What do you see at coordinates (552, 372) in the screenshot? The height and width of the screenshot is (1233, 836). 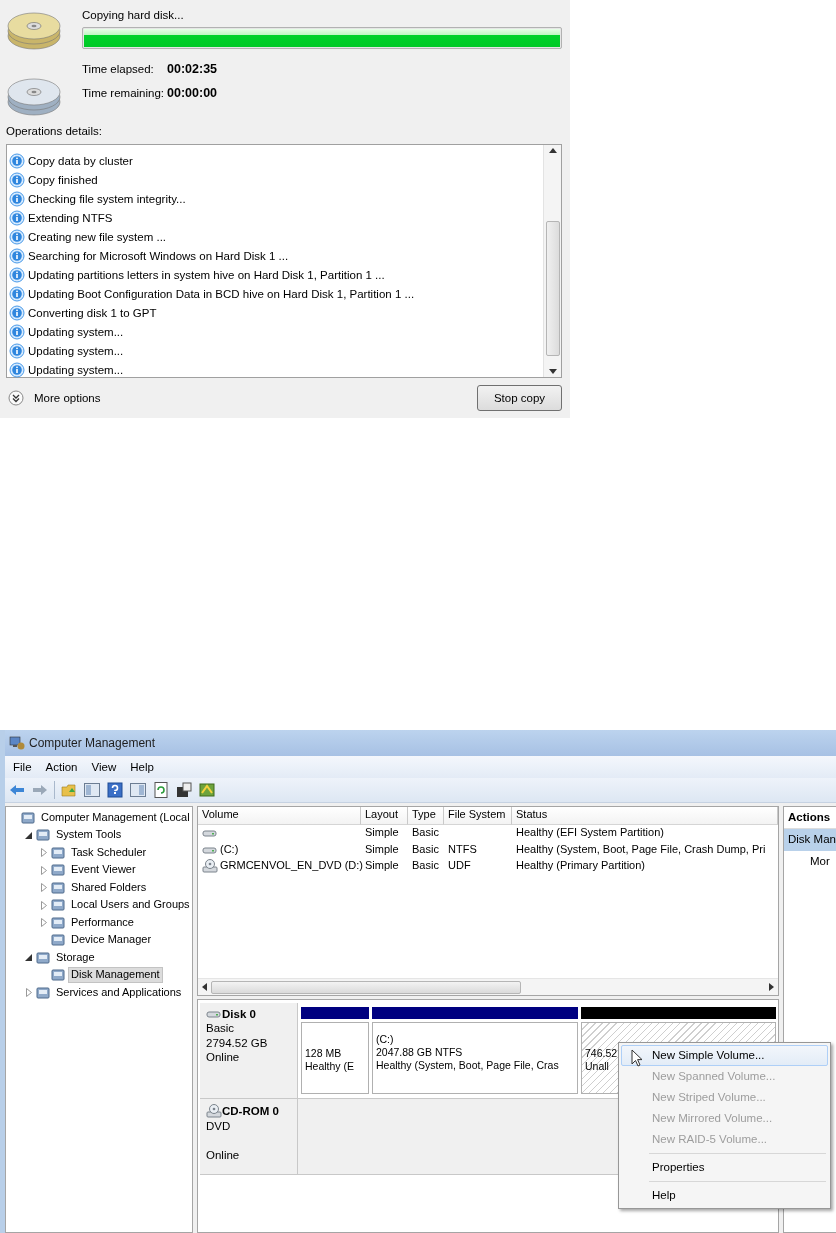 I see `scroll-down-icon` at bounding box center [552, 372].